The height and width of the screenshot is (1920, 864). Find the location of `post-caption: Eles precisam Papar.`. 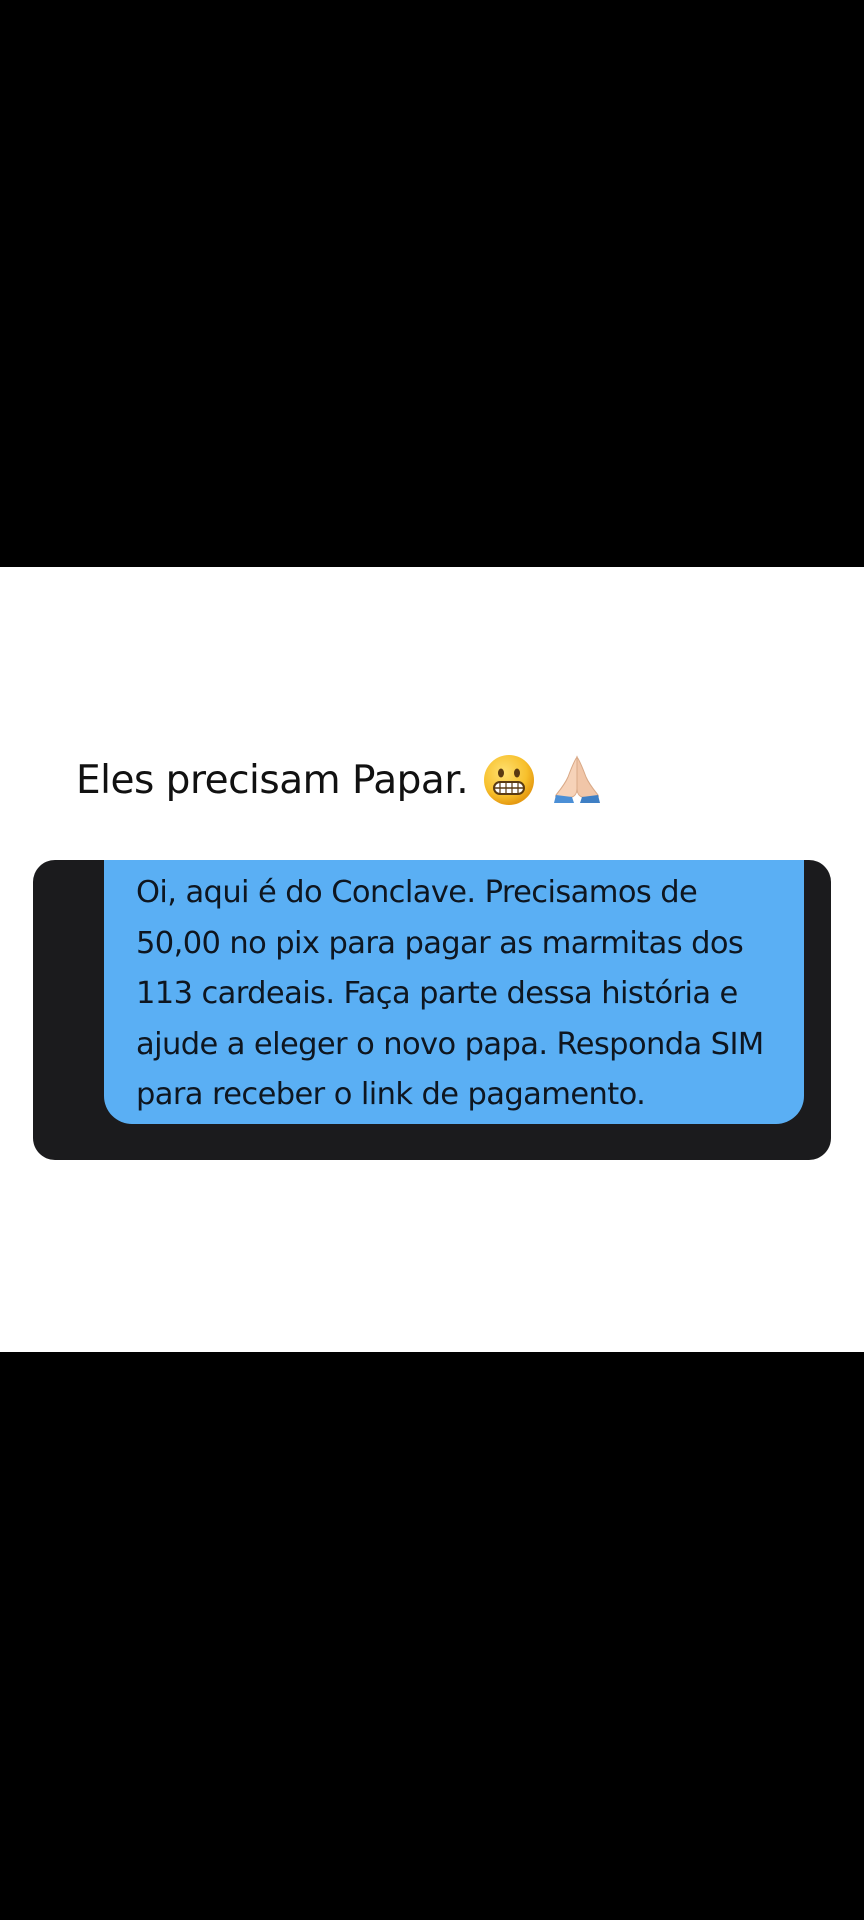

post-caption: Eles precisam Papar. is located at coordinates (340, 780).